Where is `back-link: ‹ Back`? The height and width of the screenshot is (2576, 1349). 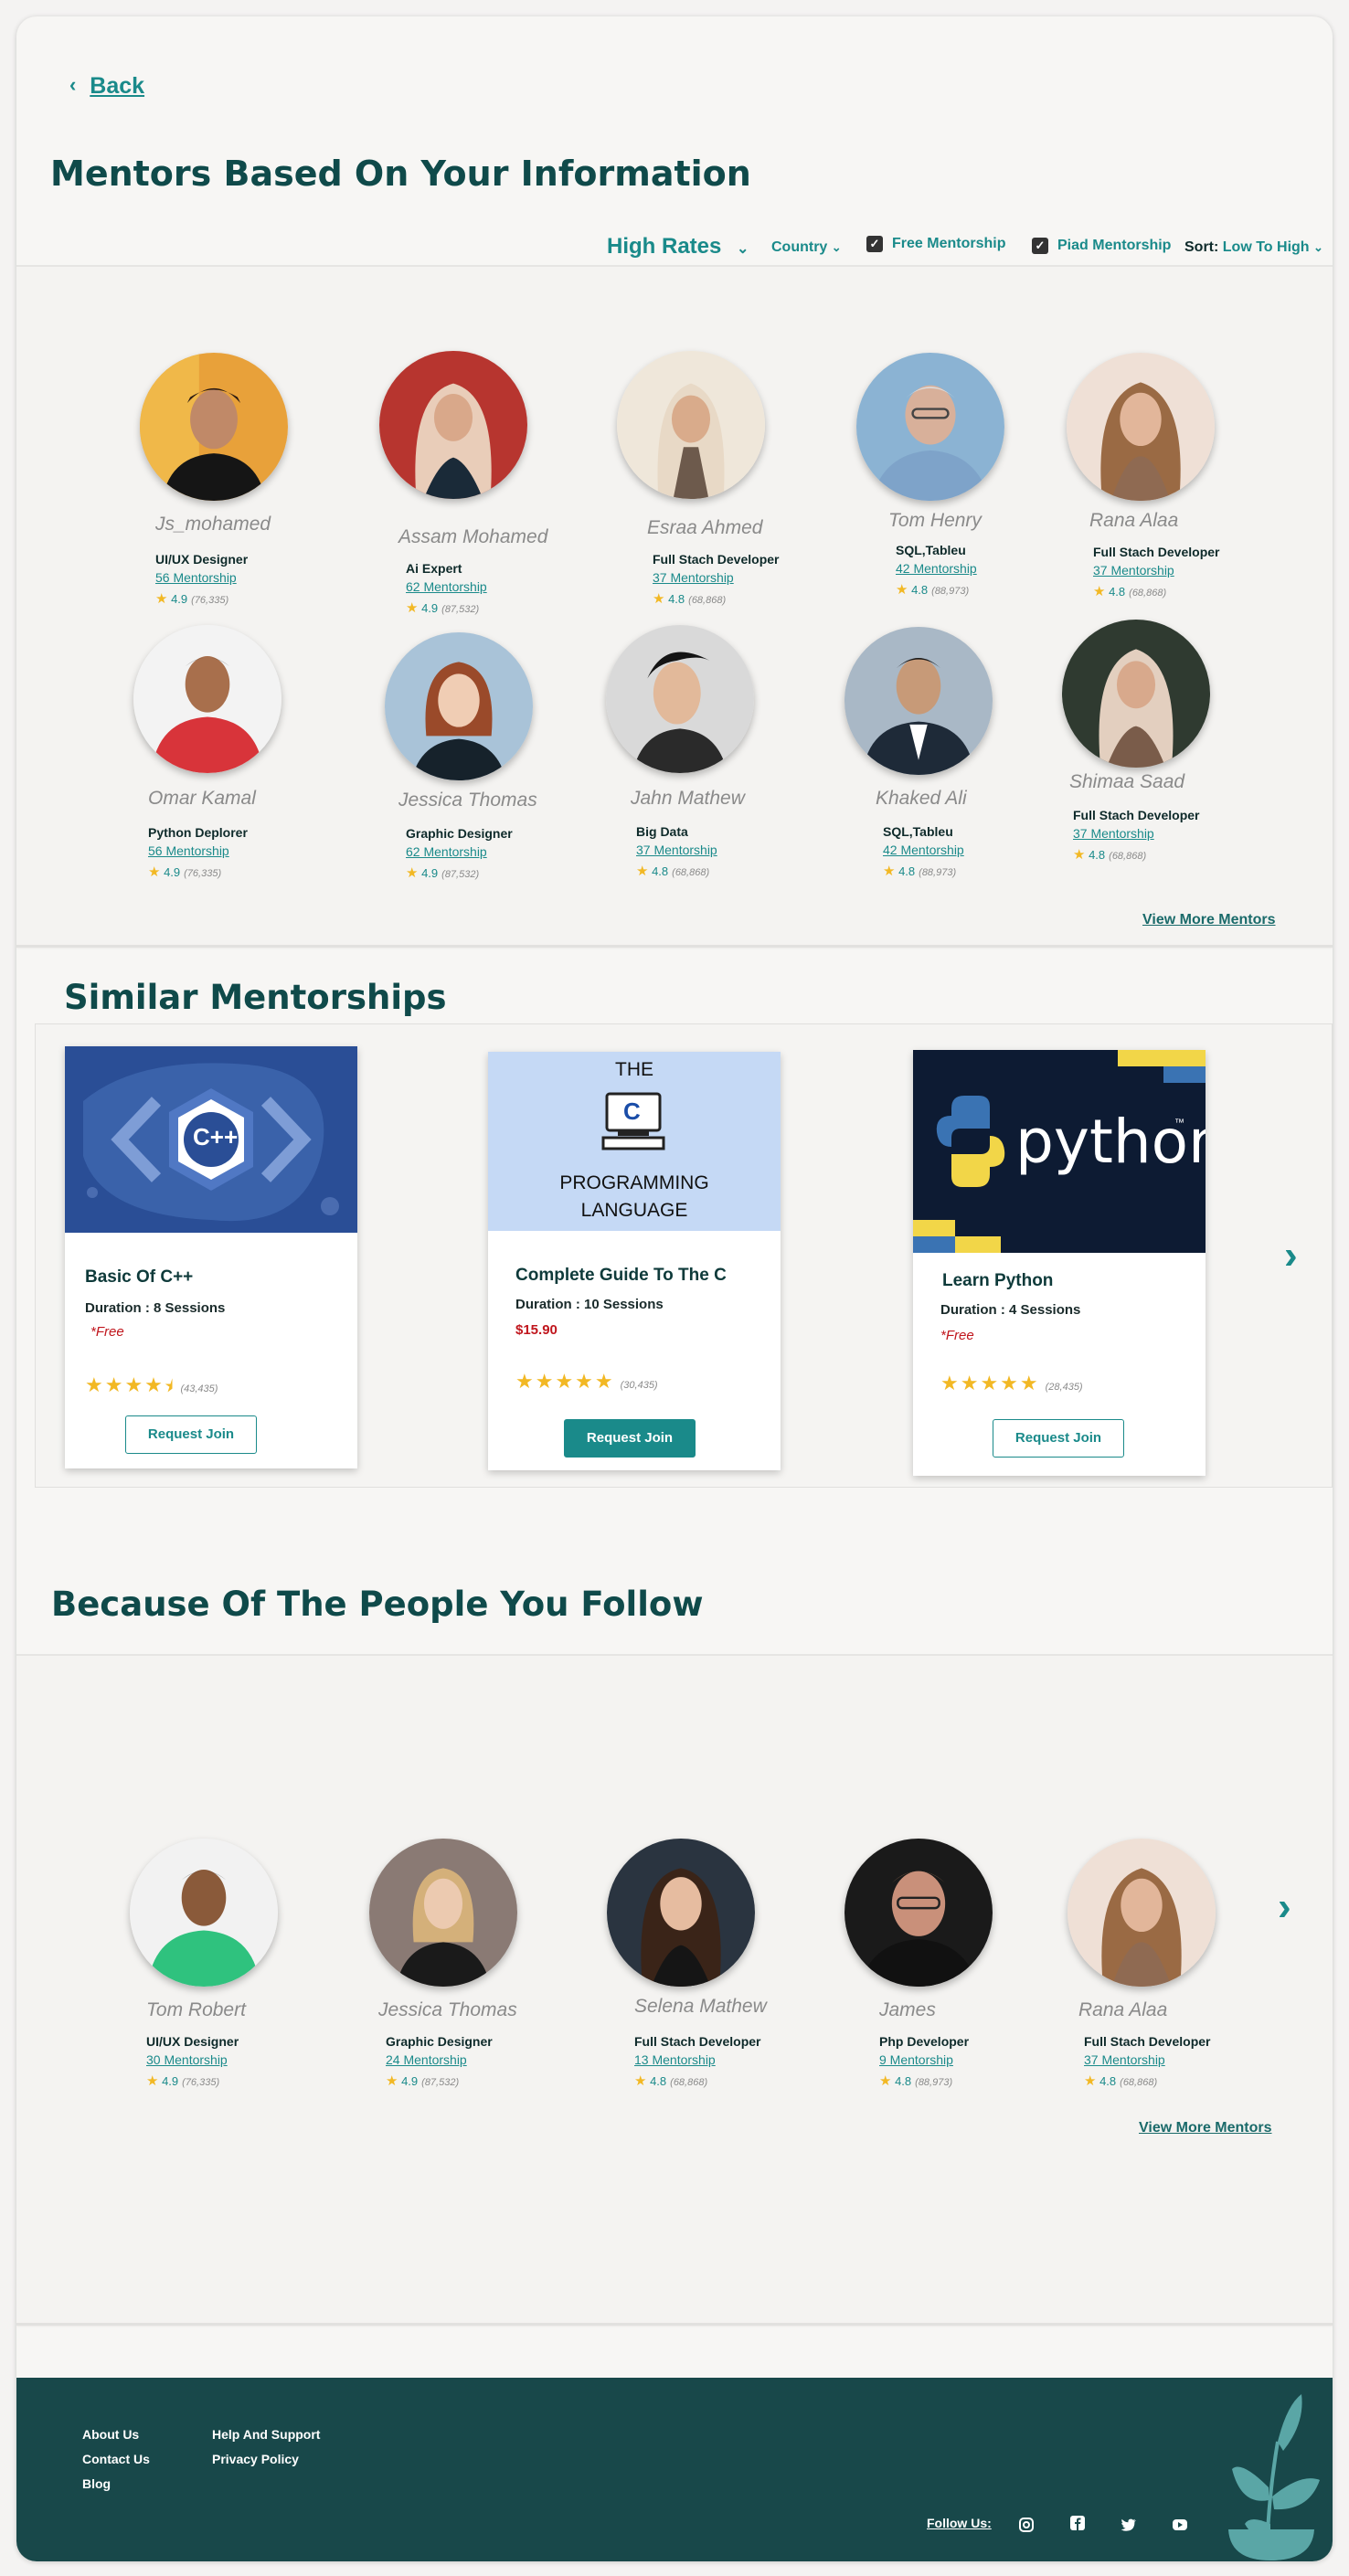 back-link: ‹ Back is located at coordinates (106, 86).